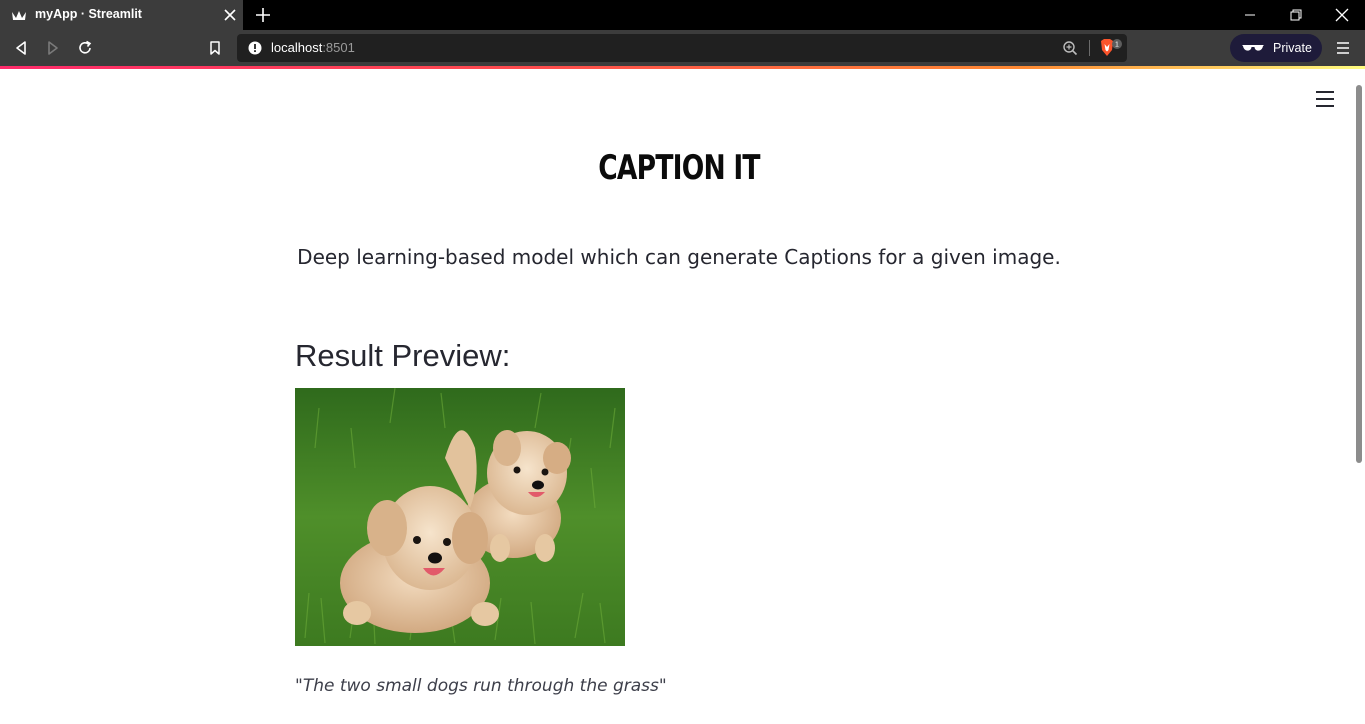  I want to click on url-separator, so click(1089, 48).